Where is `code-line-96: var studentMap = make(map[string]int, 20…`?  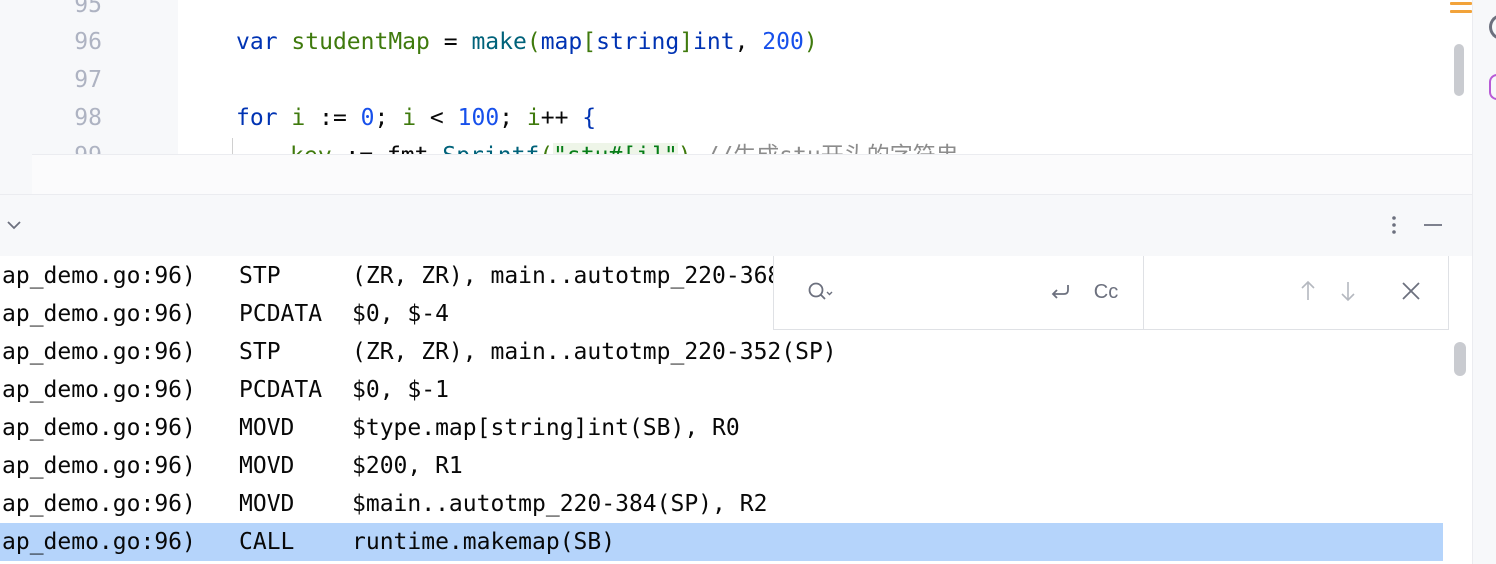 code-line-96: var studentMap = make(map[string]int, 20… is located at coordinates (527, 42).